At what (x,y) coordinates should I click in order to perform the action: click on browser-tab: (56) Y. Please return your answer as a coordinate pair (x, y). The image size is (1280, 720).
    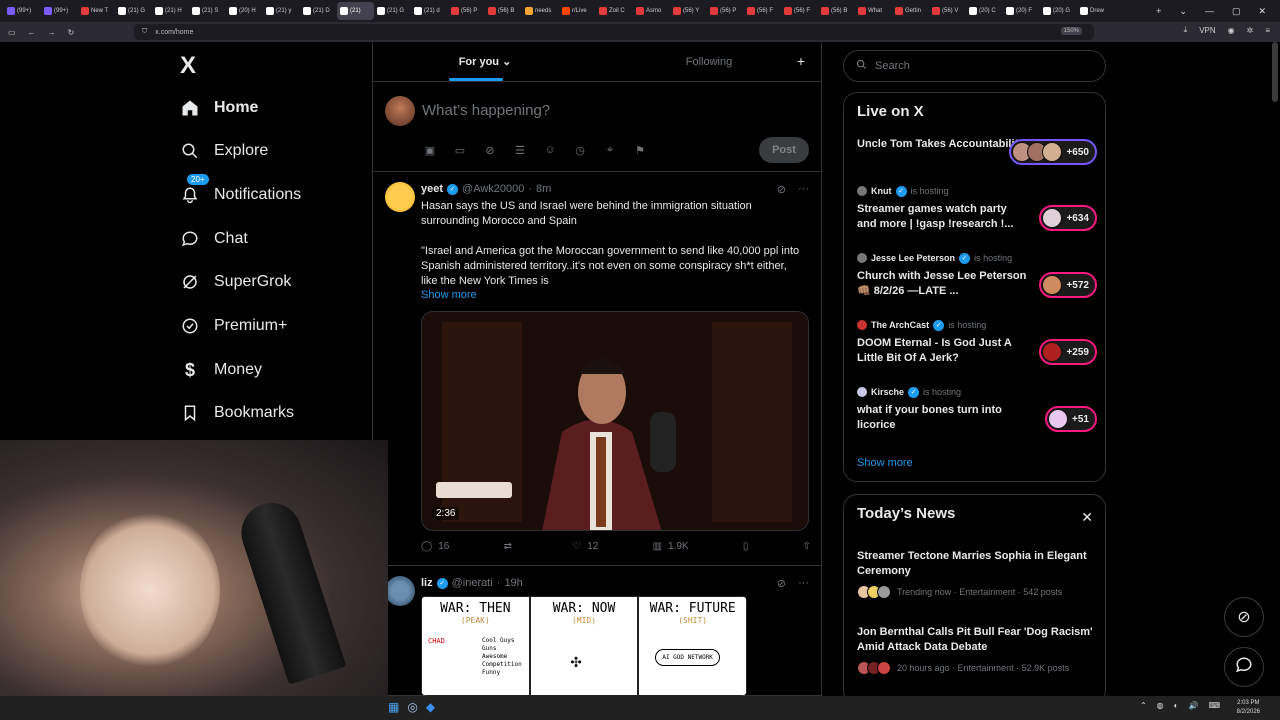
    Looking at the image, I should click on (688, 11).